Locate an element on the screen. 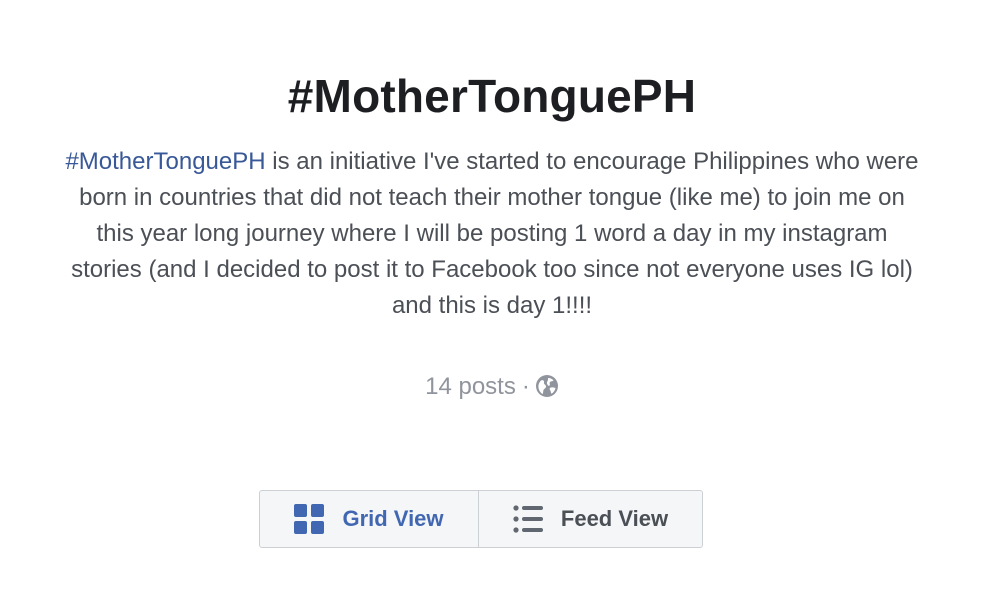  post-meta: 14 posts · is located at coordinates (492, 387).